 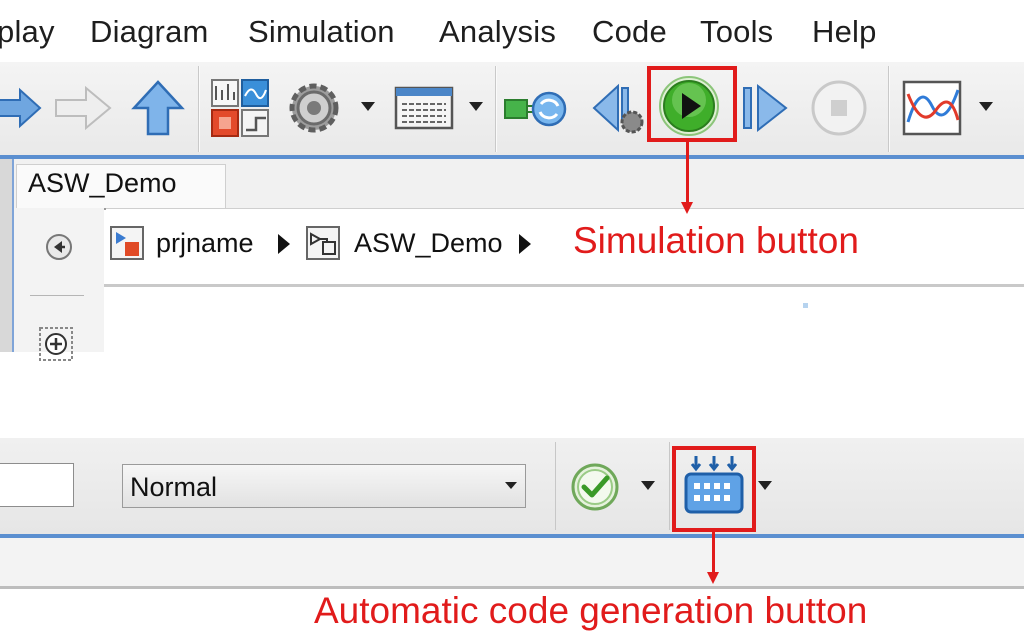 What do you see at coordinates (716, 240) in the screenshot?
I see `simulation-callout-label: Simulation button` at bounding box center [716, 240].